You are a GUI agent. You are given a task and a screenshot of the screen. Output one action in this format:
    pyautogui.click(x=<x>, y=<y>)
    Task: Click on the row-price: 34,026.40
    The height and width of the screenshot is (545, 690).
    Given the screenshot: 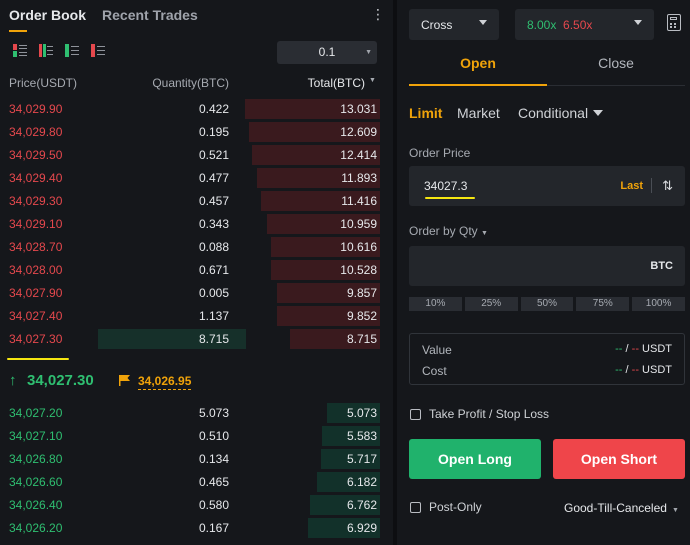 What is the action you would take?
    pyautogui.click(x=36, y=505)
    